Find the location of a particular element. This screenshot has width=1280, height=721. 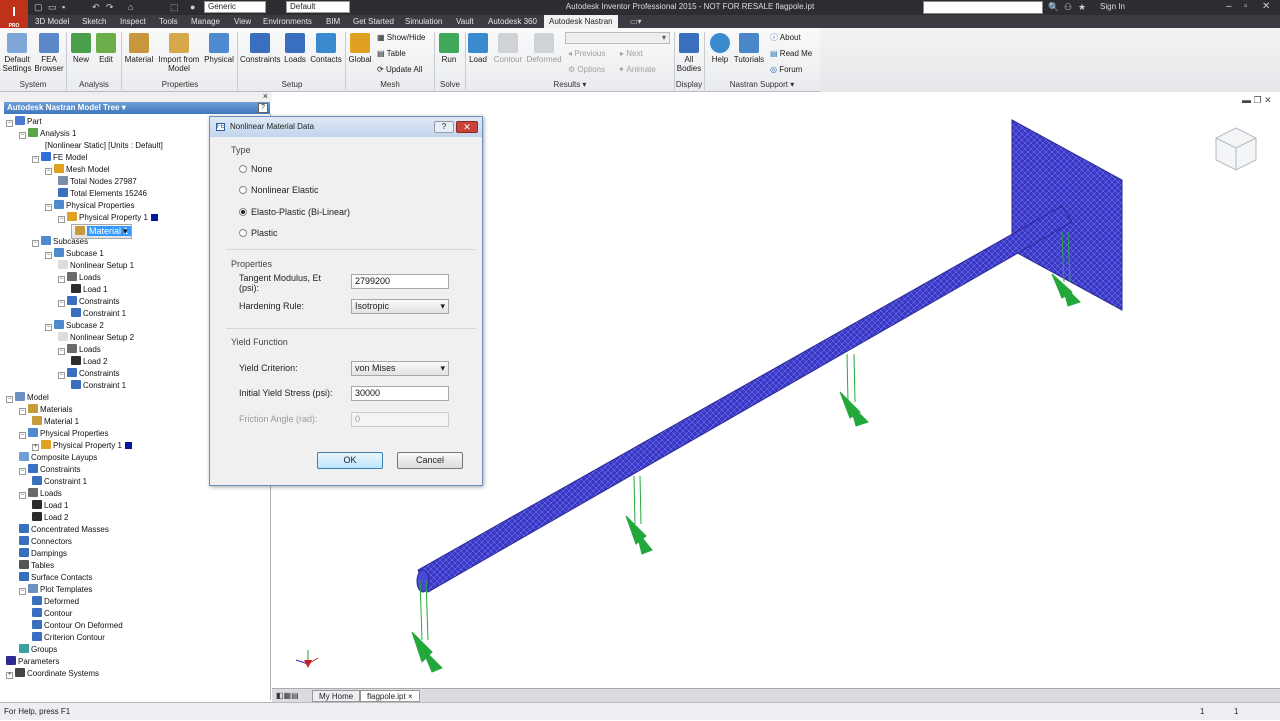

home-icon: ⌂ is located at coordinates (130, 7).